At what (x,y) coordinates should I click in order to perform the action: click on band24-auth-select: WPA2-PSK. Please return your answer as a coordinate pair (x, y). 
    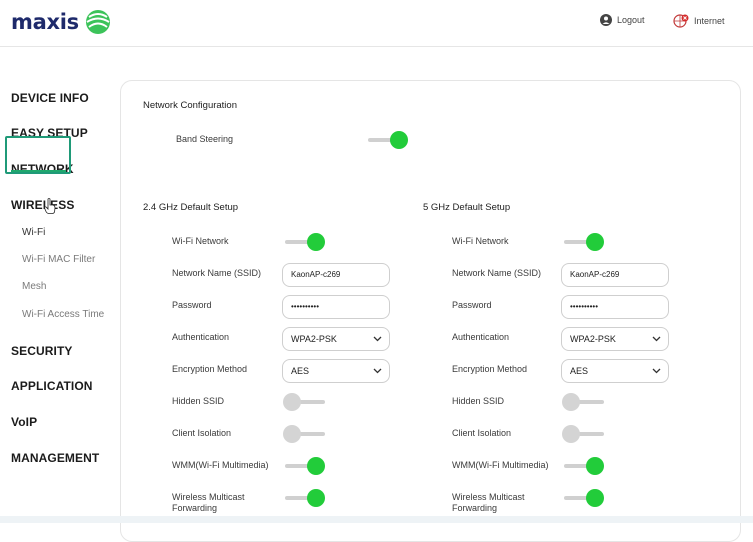
    Looking at the image, I should click on (336, 339).